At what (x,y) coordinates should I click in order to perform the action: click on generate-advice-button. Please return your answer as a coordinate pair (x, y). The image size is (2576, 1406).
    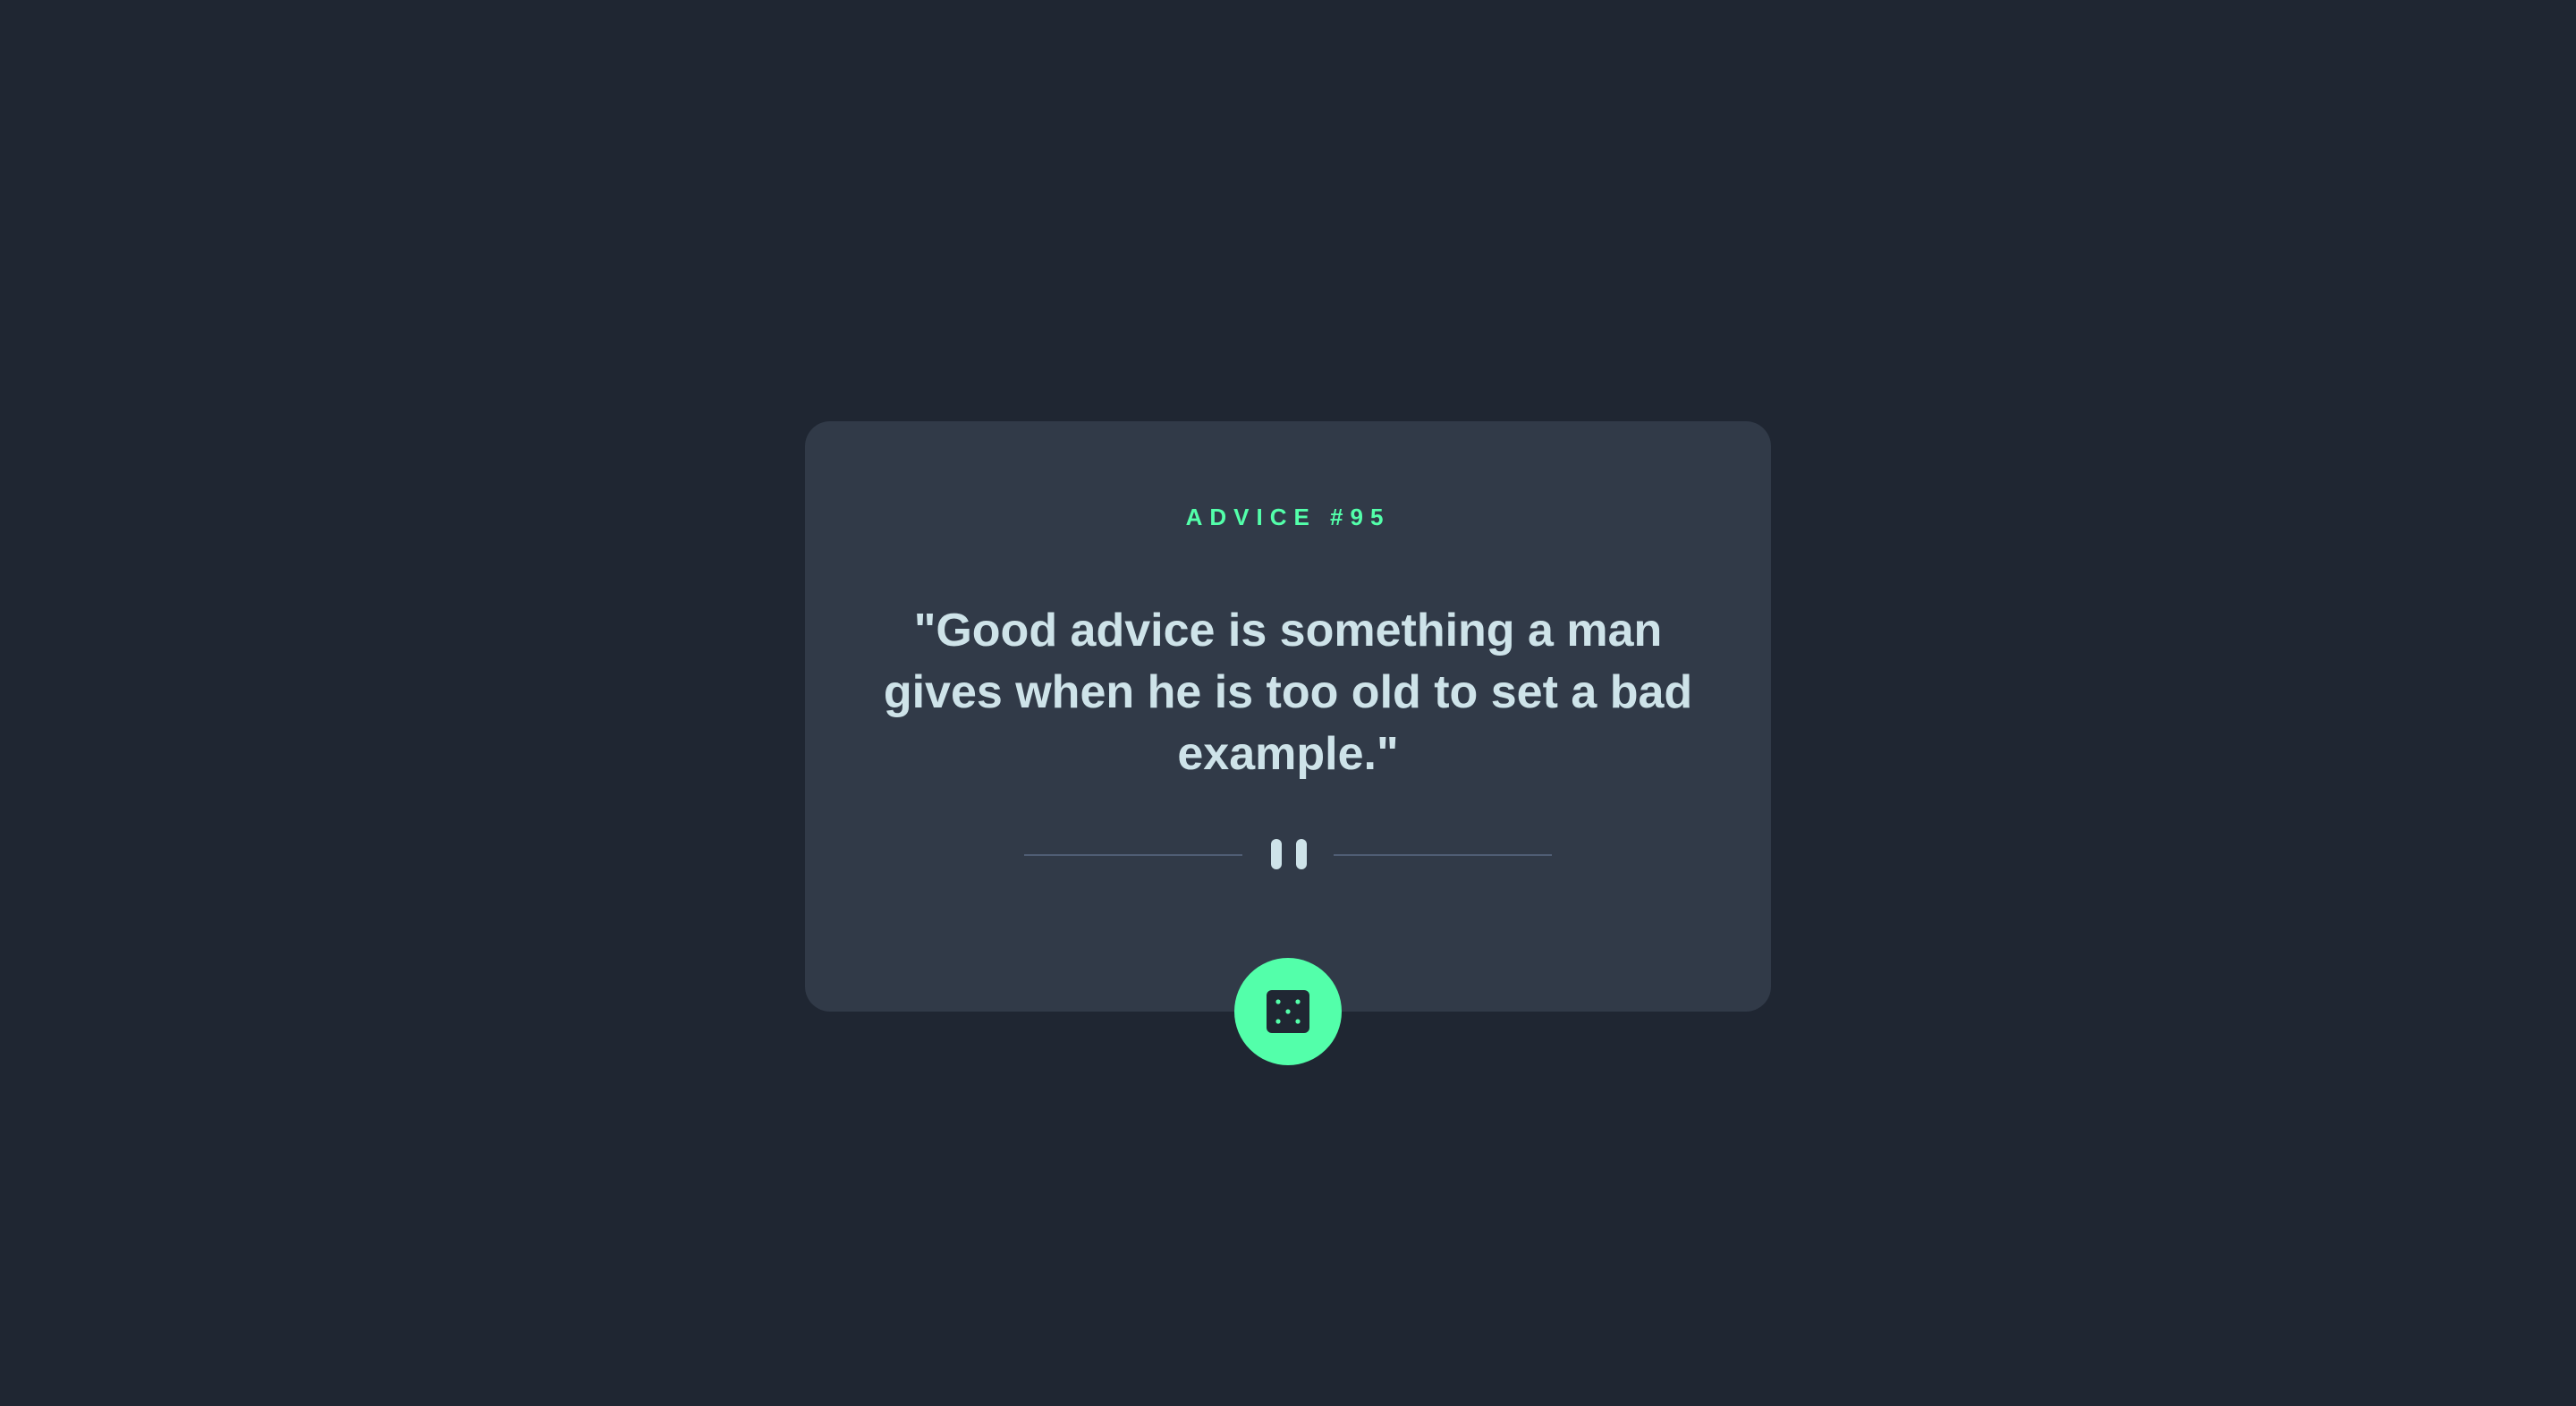
    Looking at the image, I should click on (1288, 1012).